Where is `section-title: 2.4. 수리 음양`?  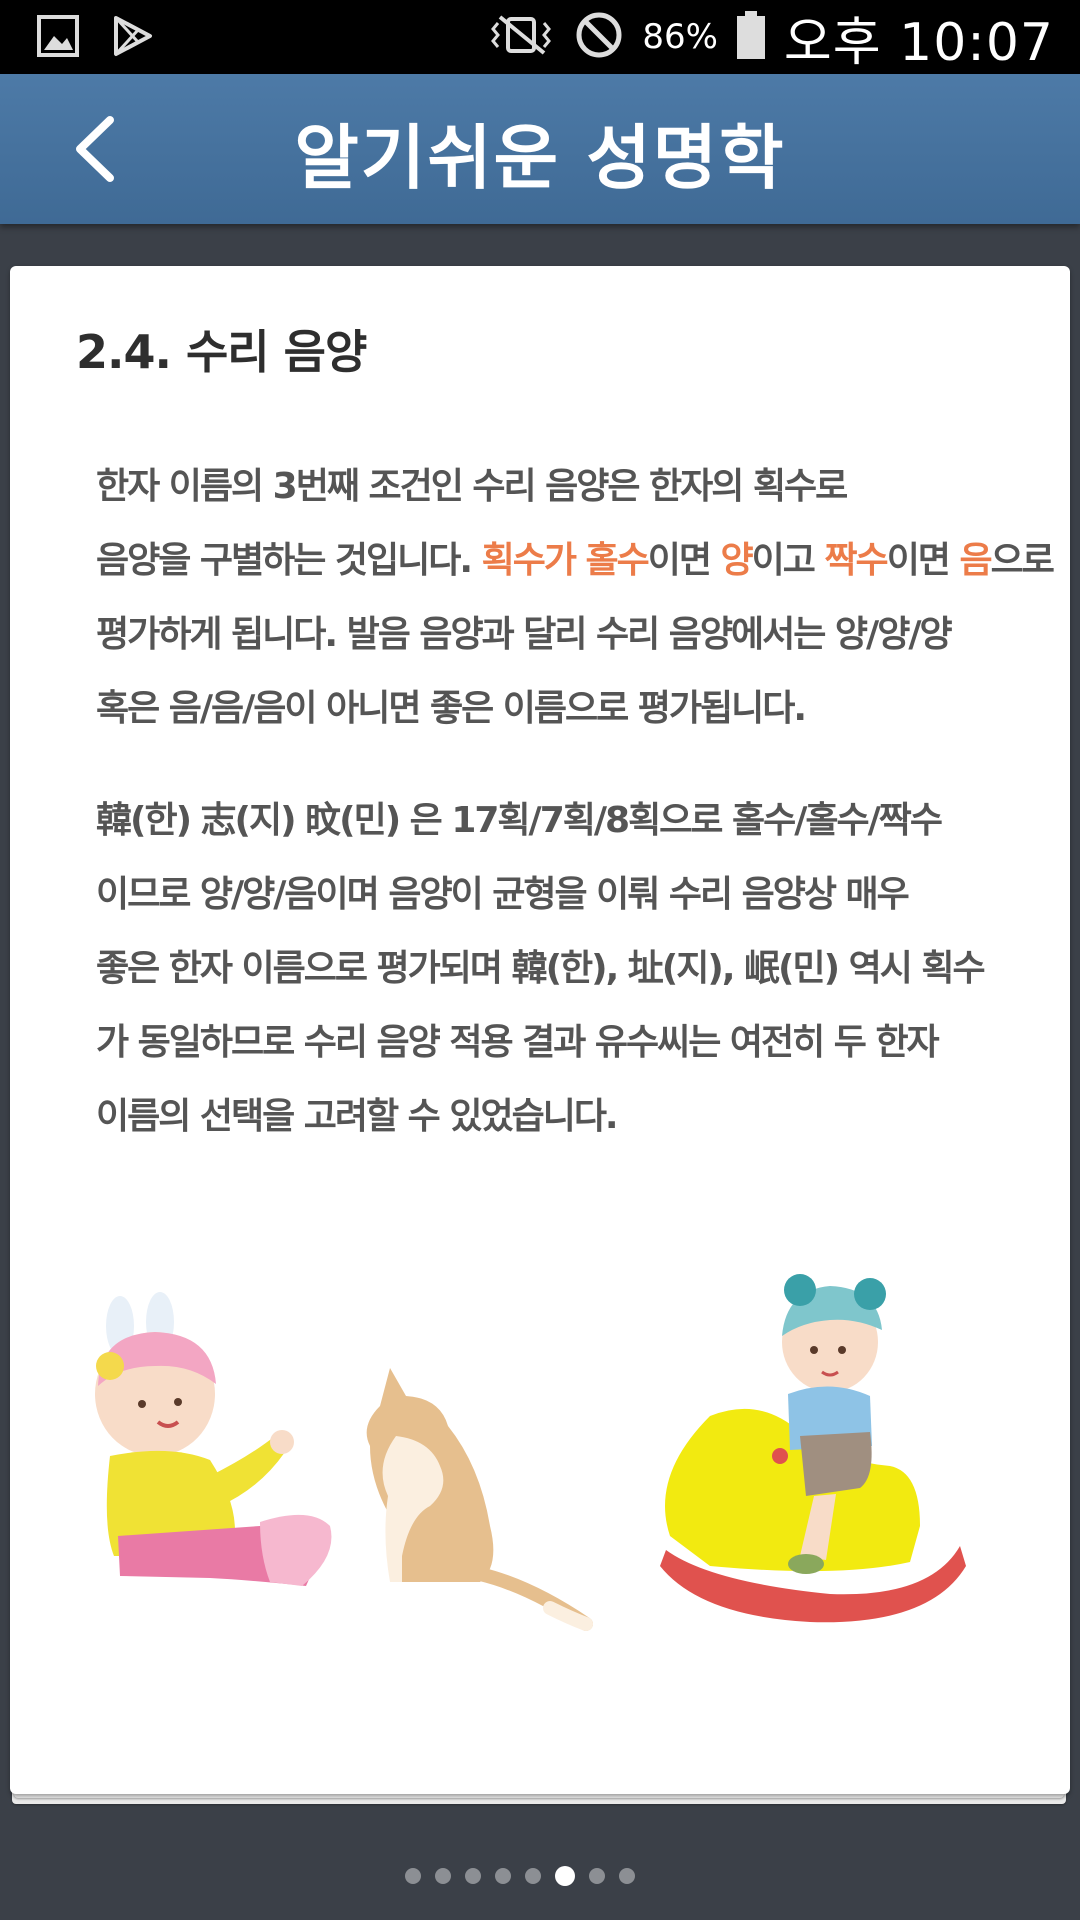 section-title: 2.4. 수리 음양 is located at coordinates (221, 352).